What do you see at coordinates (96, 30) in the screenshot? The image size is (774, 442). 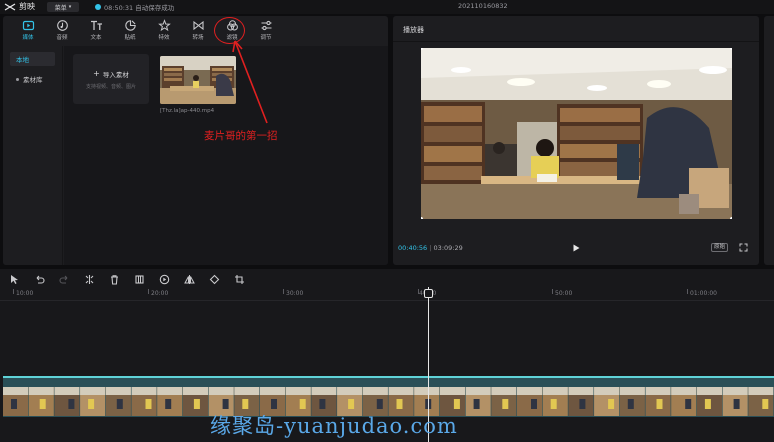 I see `tab-text: 文本` at bounding box center [96, 30].